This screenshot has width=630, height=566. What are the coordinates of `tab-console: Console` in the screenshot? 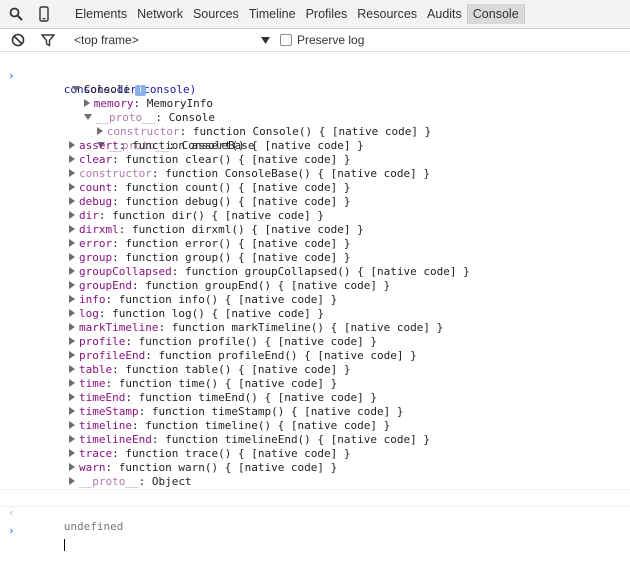 It's located at (496, 14).